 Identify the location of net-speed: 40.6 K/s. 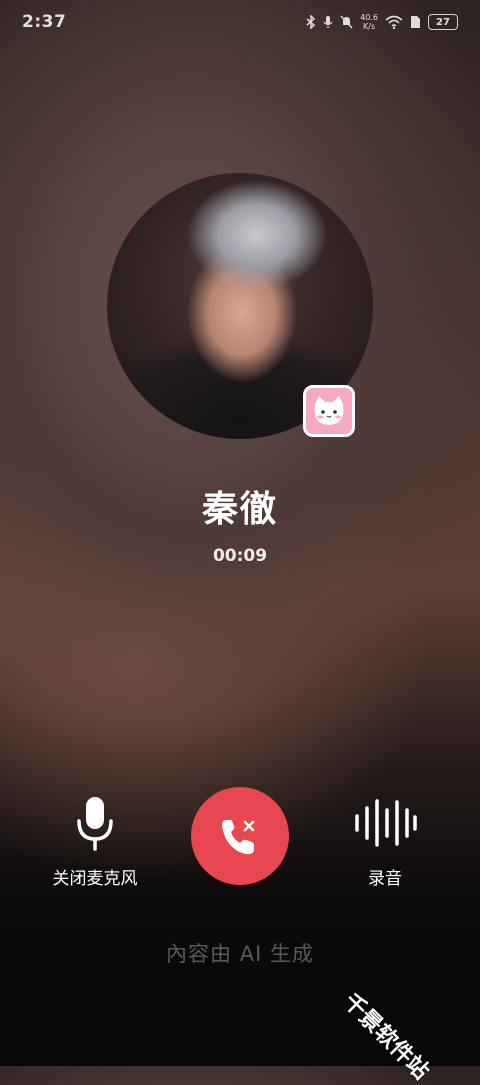
(369, 22).